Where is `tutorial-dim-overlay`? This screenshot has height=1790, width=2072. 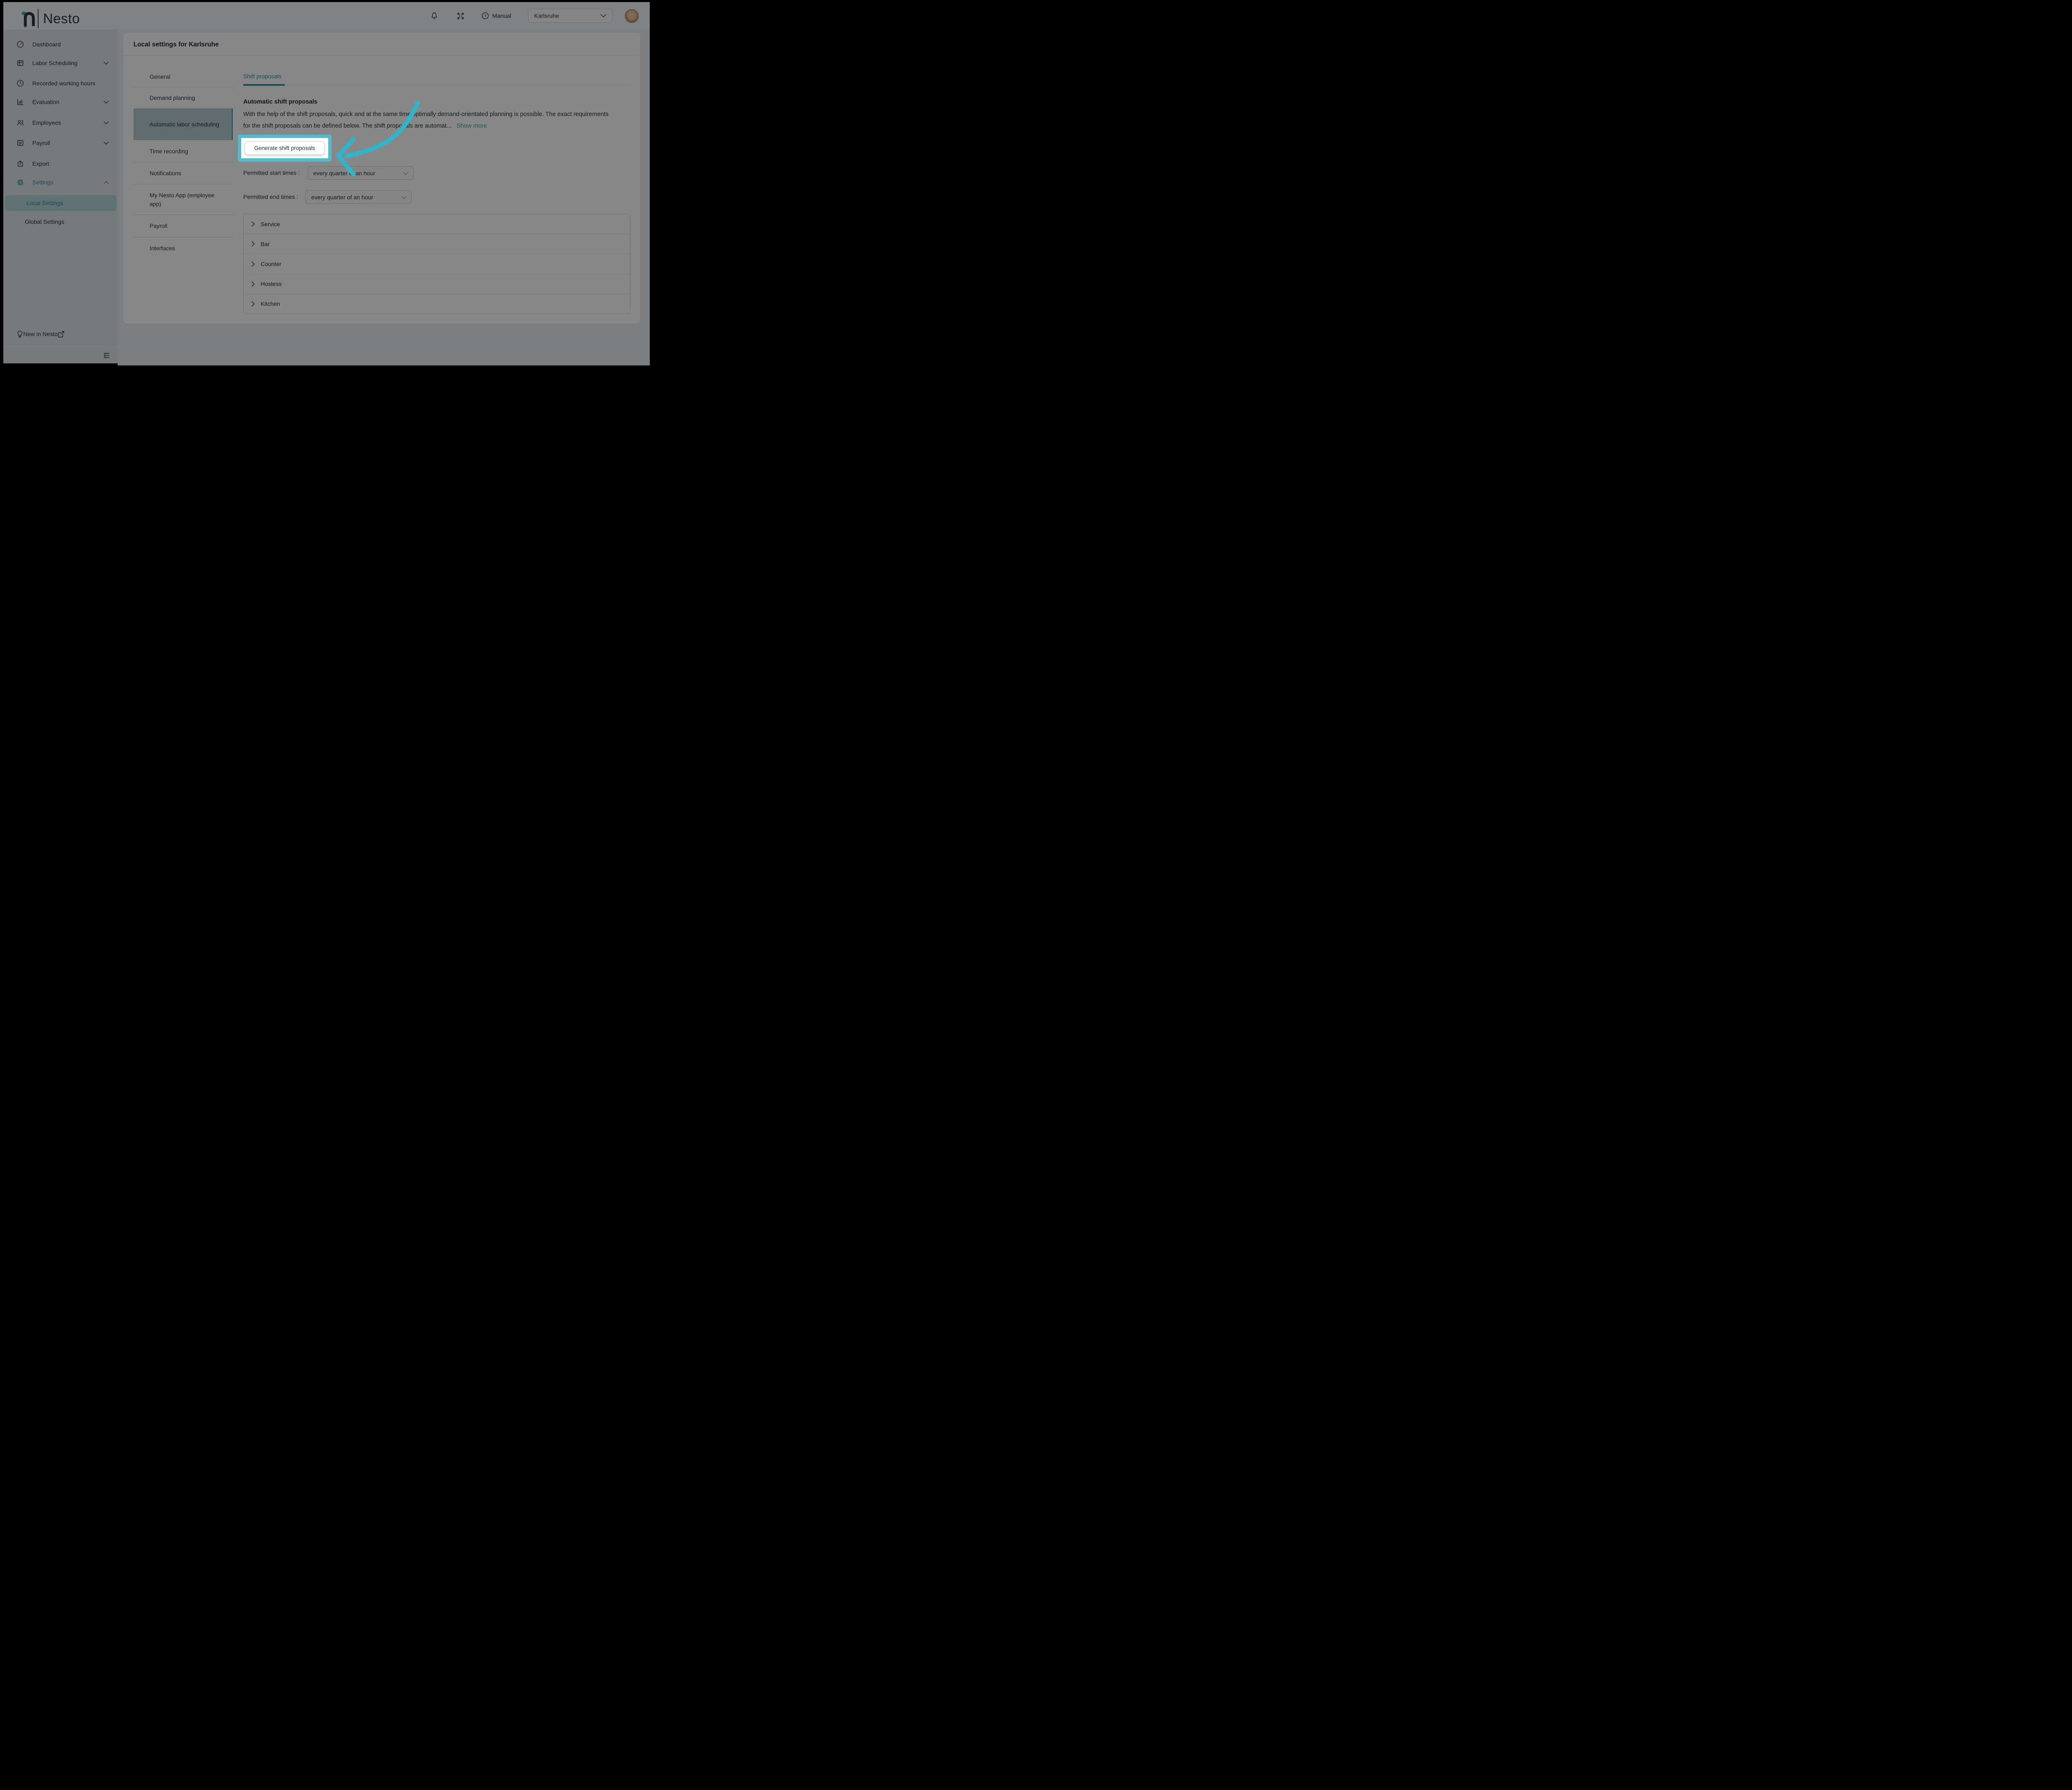
tutorial-dim-overlay is located at coordinates (325, 183).